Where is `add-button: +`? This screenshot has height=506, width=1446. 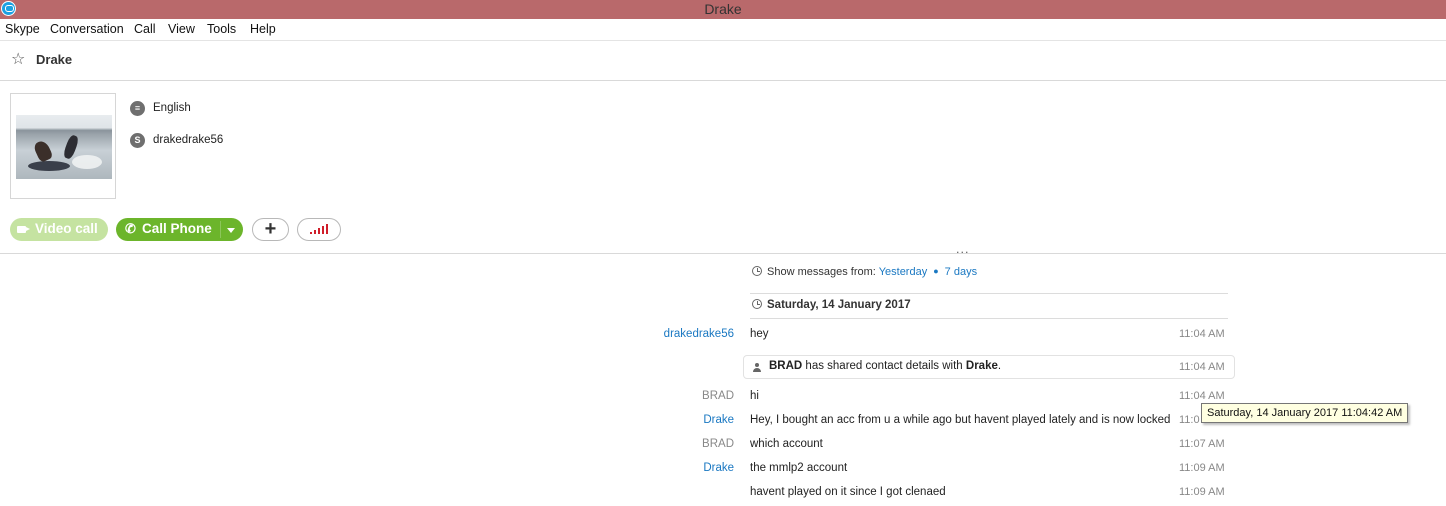
add-button: + is located at coordinates (270, 229).